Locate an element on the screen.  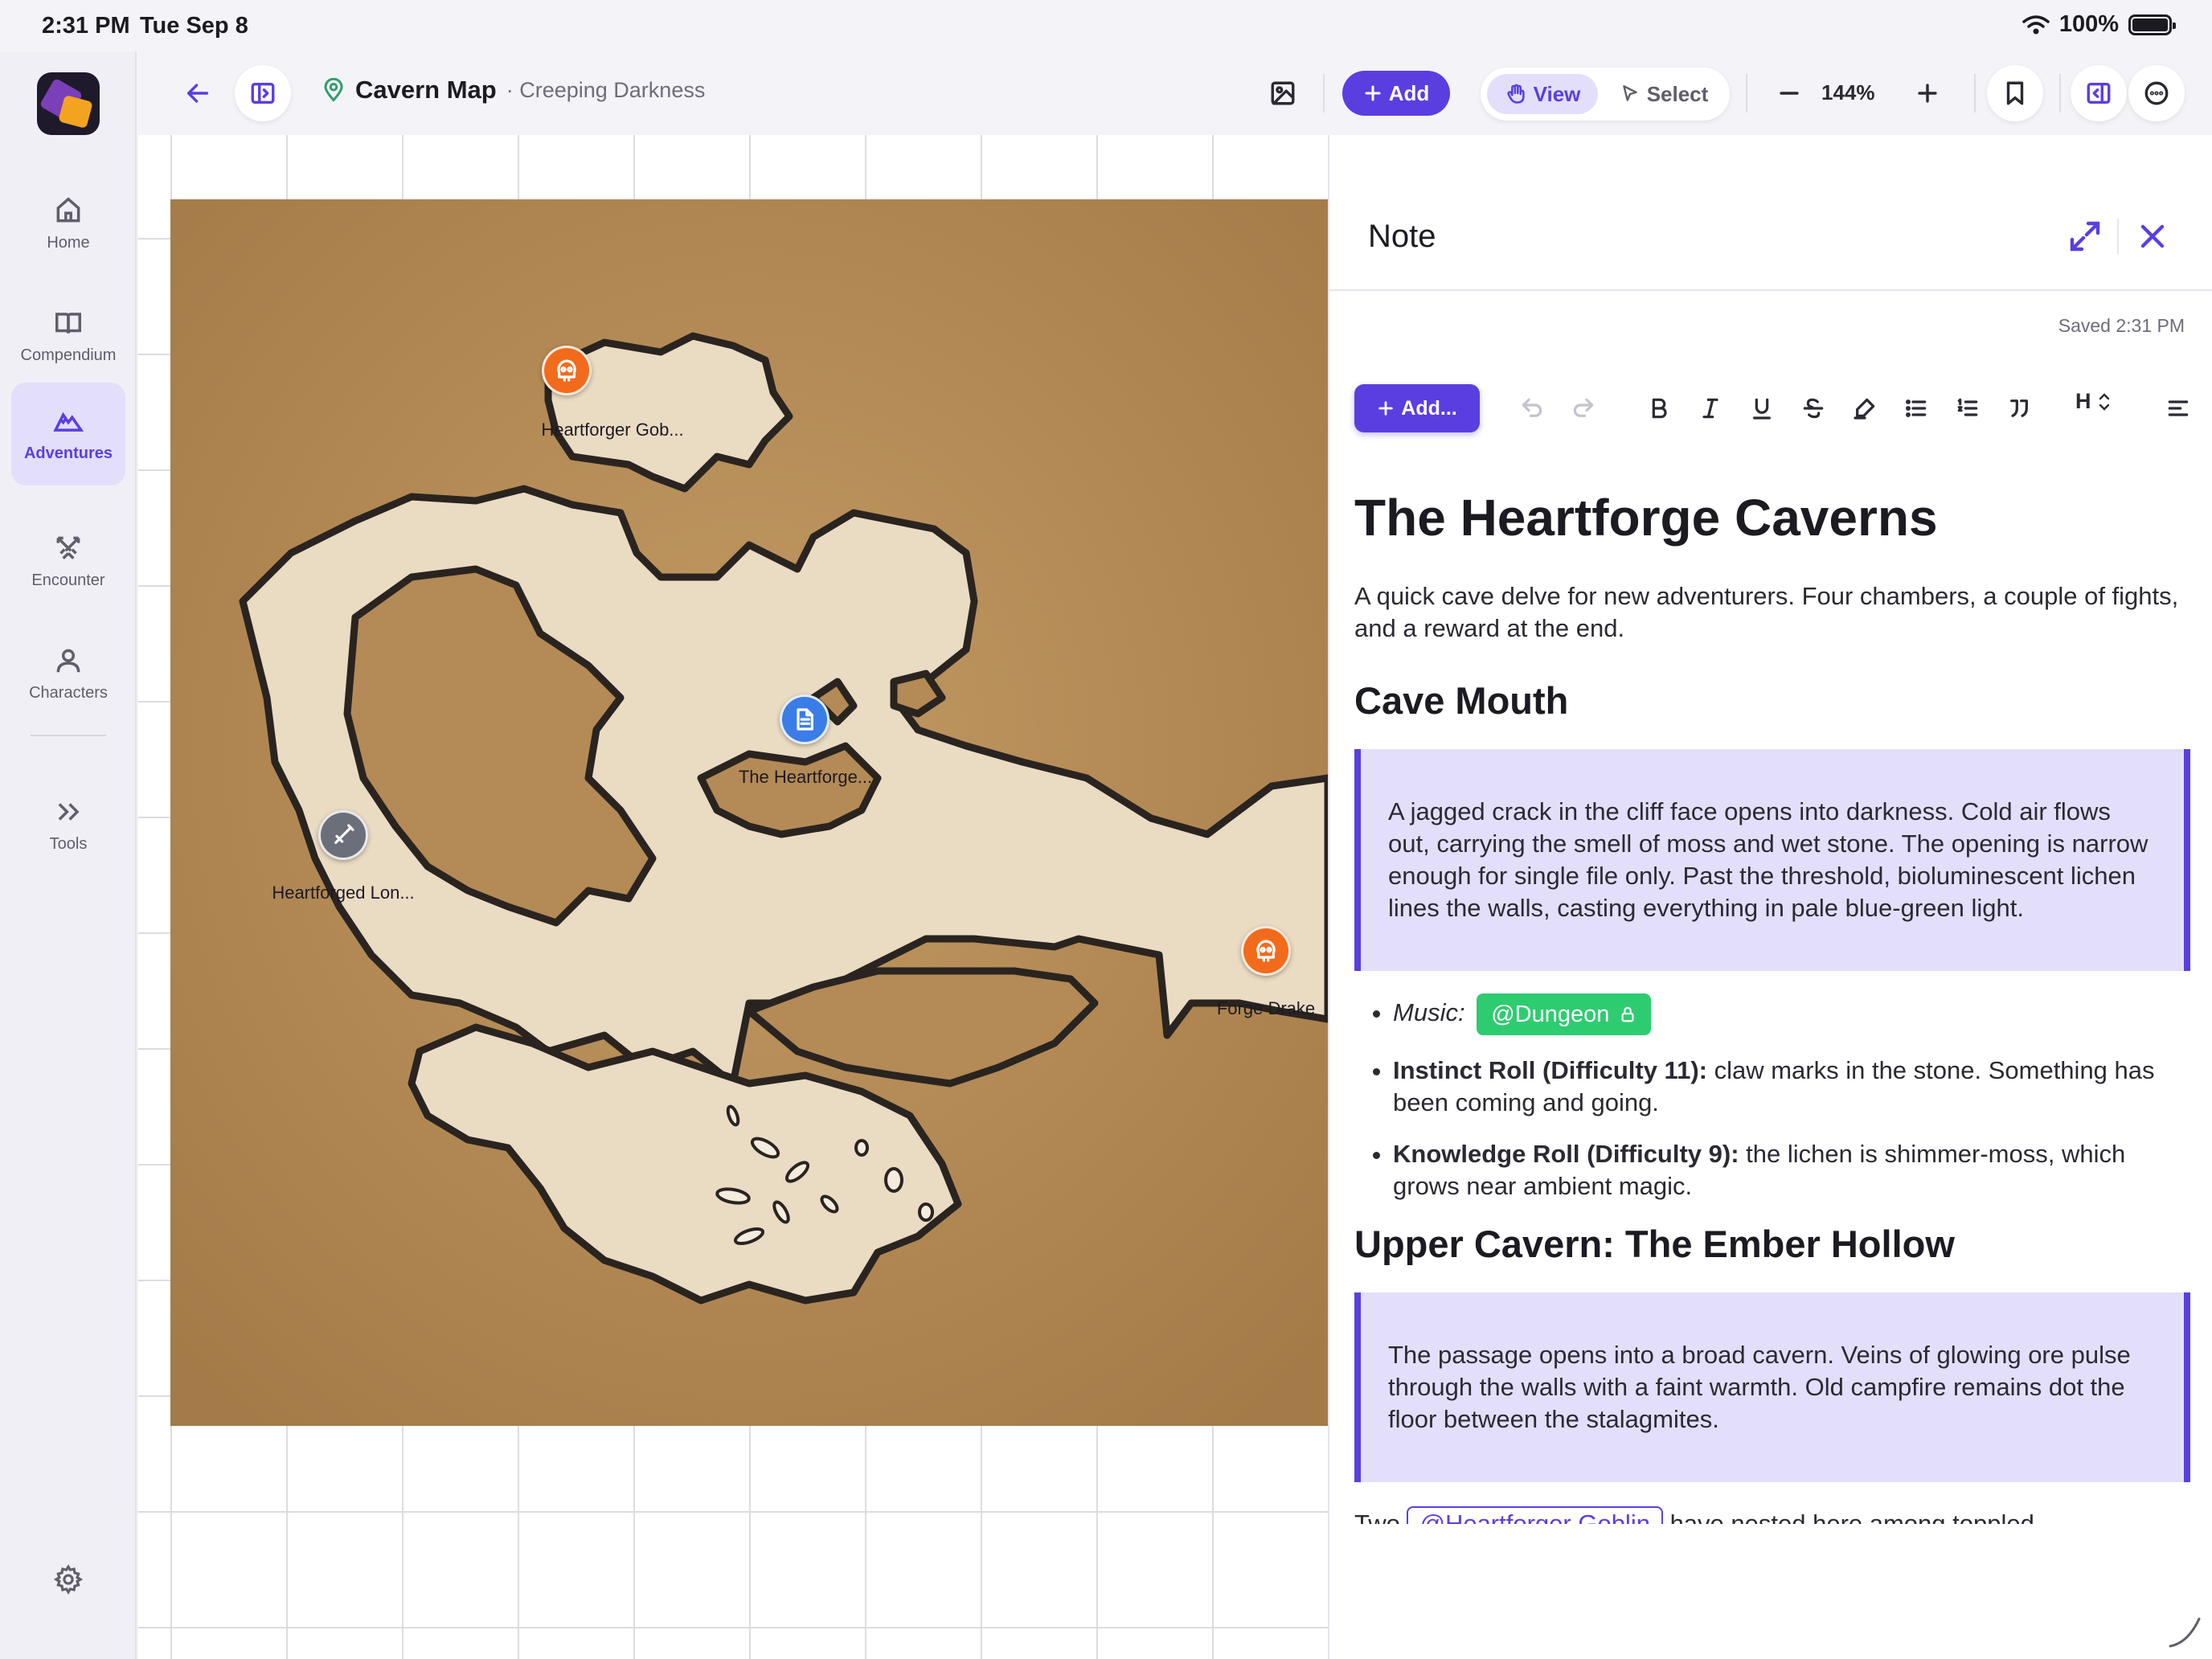
map-pin-icon is located at coordinates (333, 90).